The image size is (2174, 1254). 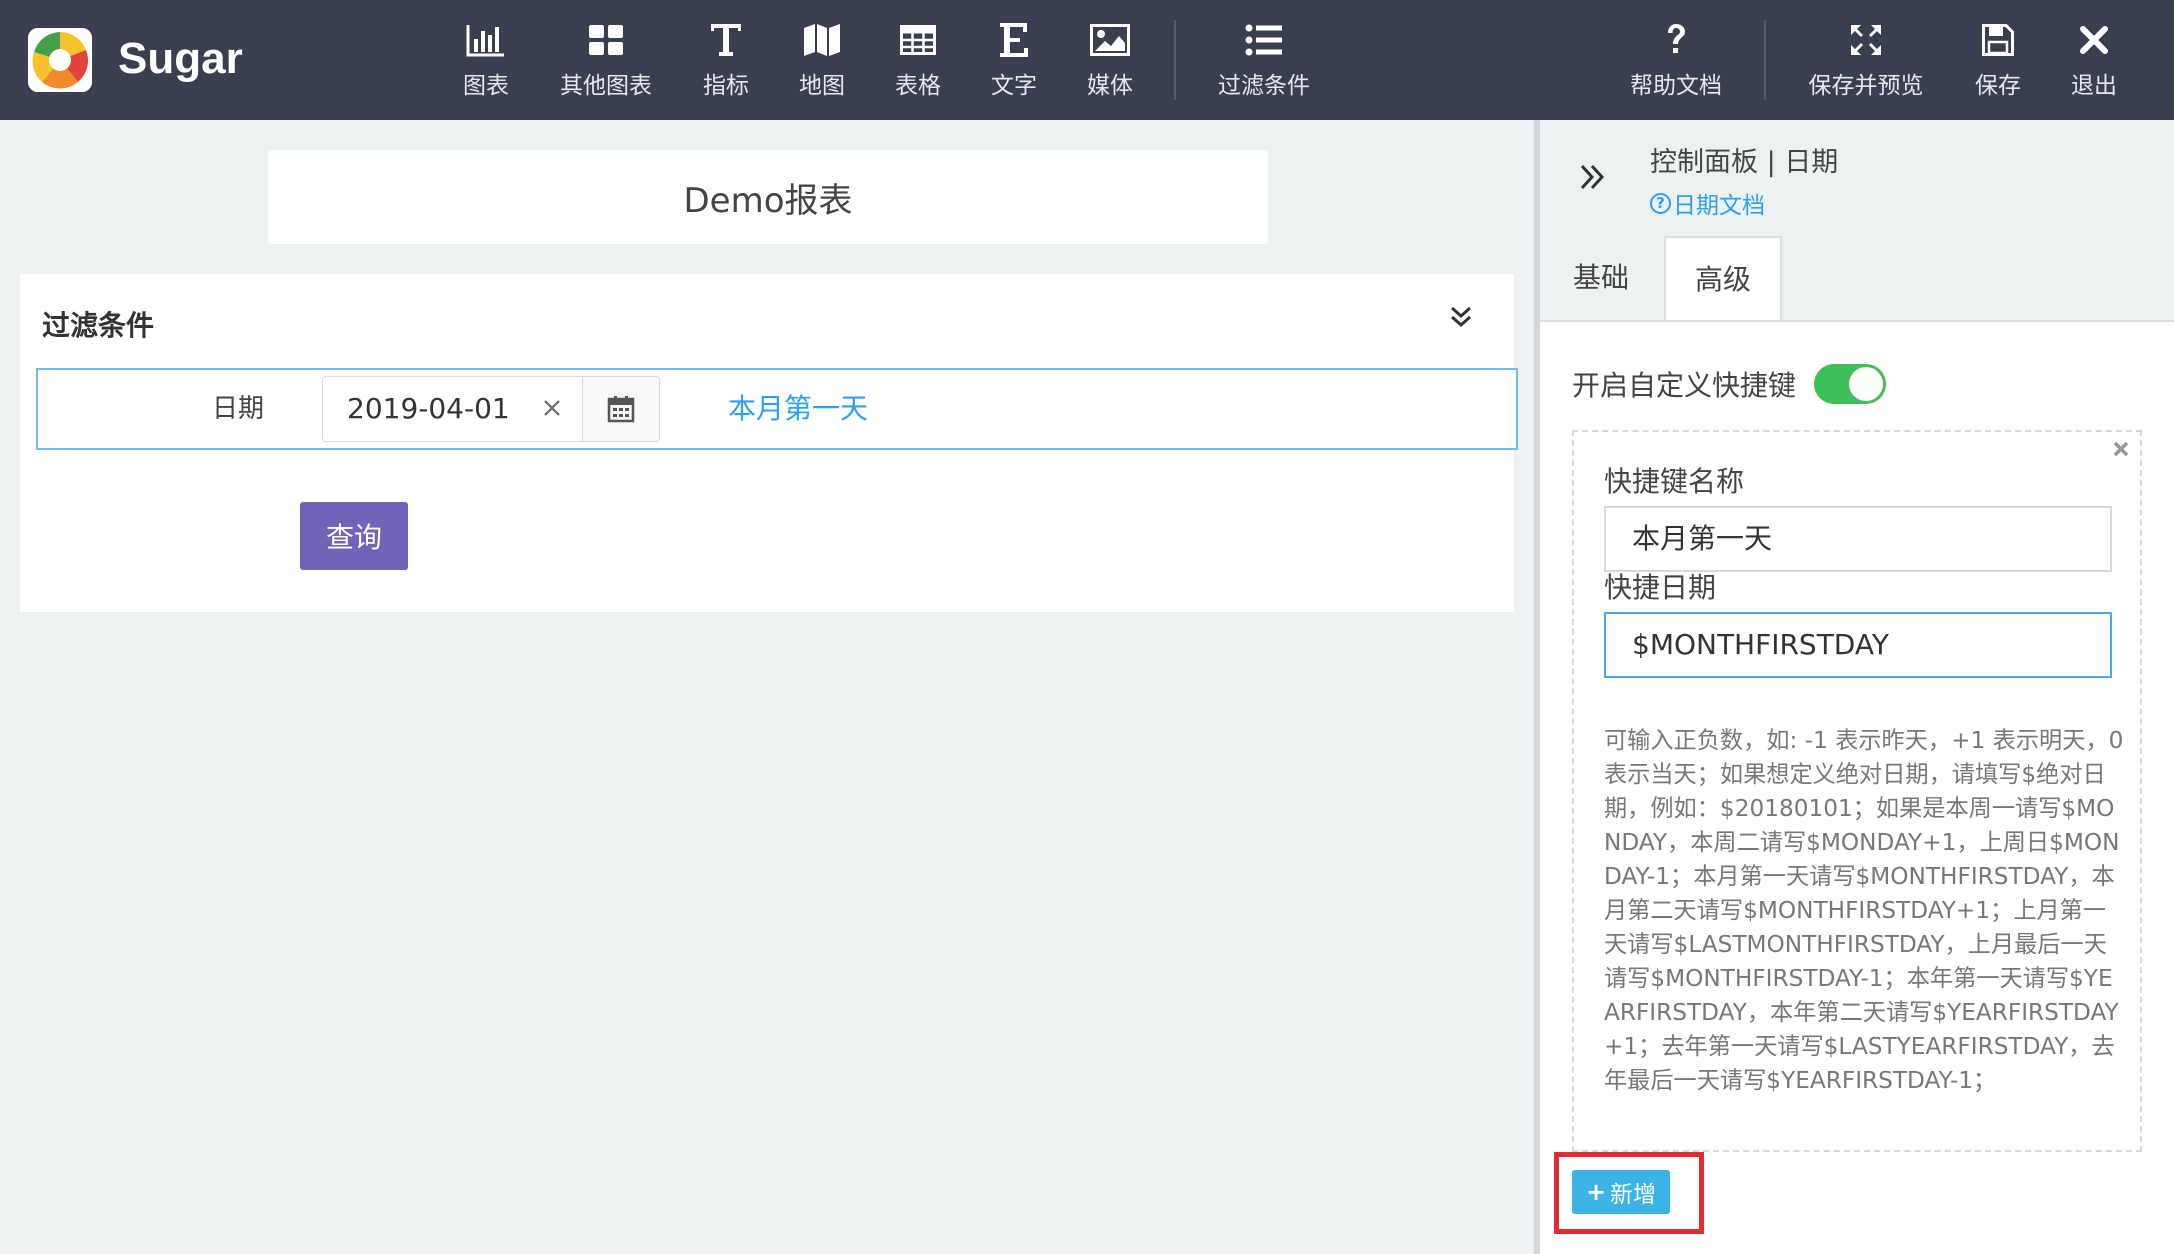 What do you see at coordinates (1175, 60) in the screenshot?
I see `toolbar-divider` at bounding box center [1175, 60].